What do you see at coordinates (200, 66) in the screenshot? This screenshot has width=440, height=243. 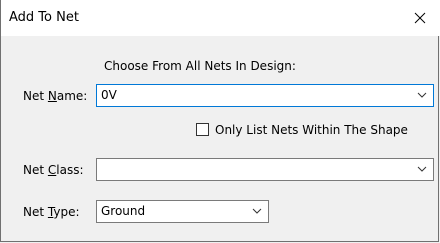 I see `instruction-text: Choose From All Nets In Design:` at bounding box center [200, 66].